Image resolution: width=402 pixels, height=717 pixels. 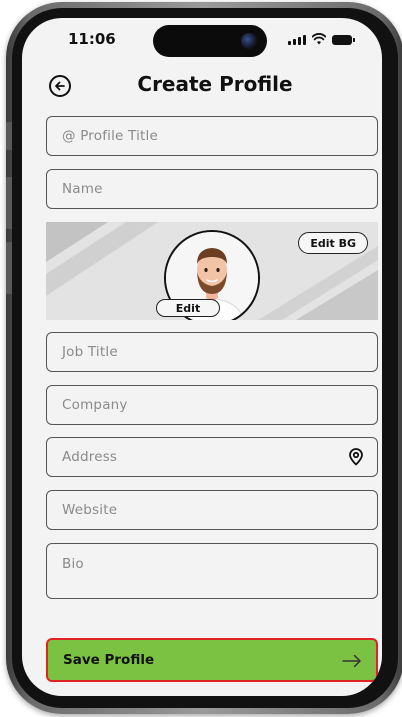 What do you see at coordinates (215, 84) in the screenshot?
I see `page-title: Create Profile` at bounding box center [215, 84].